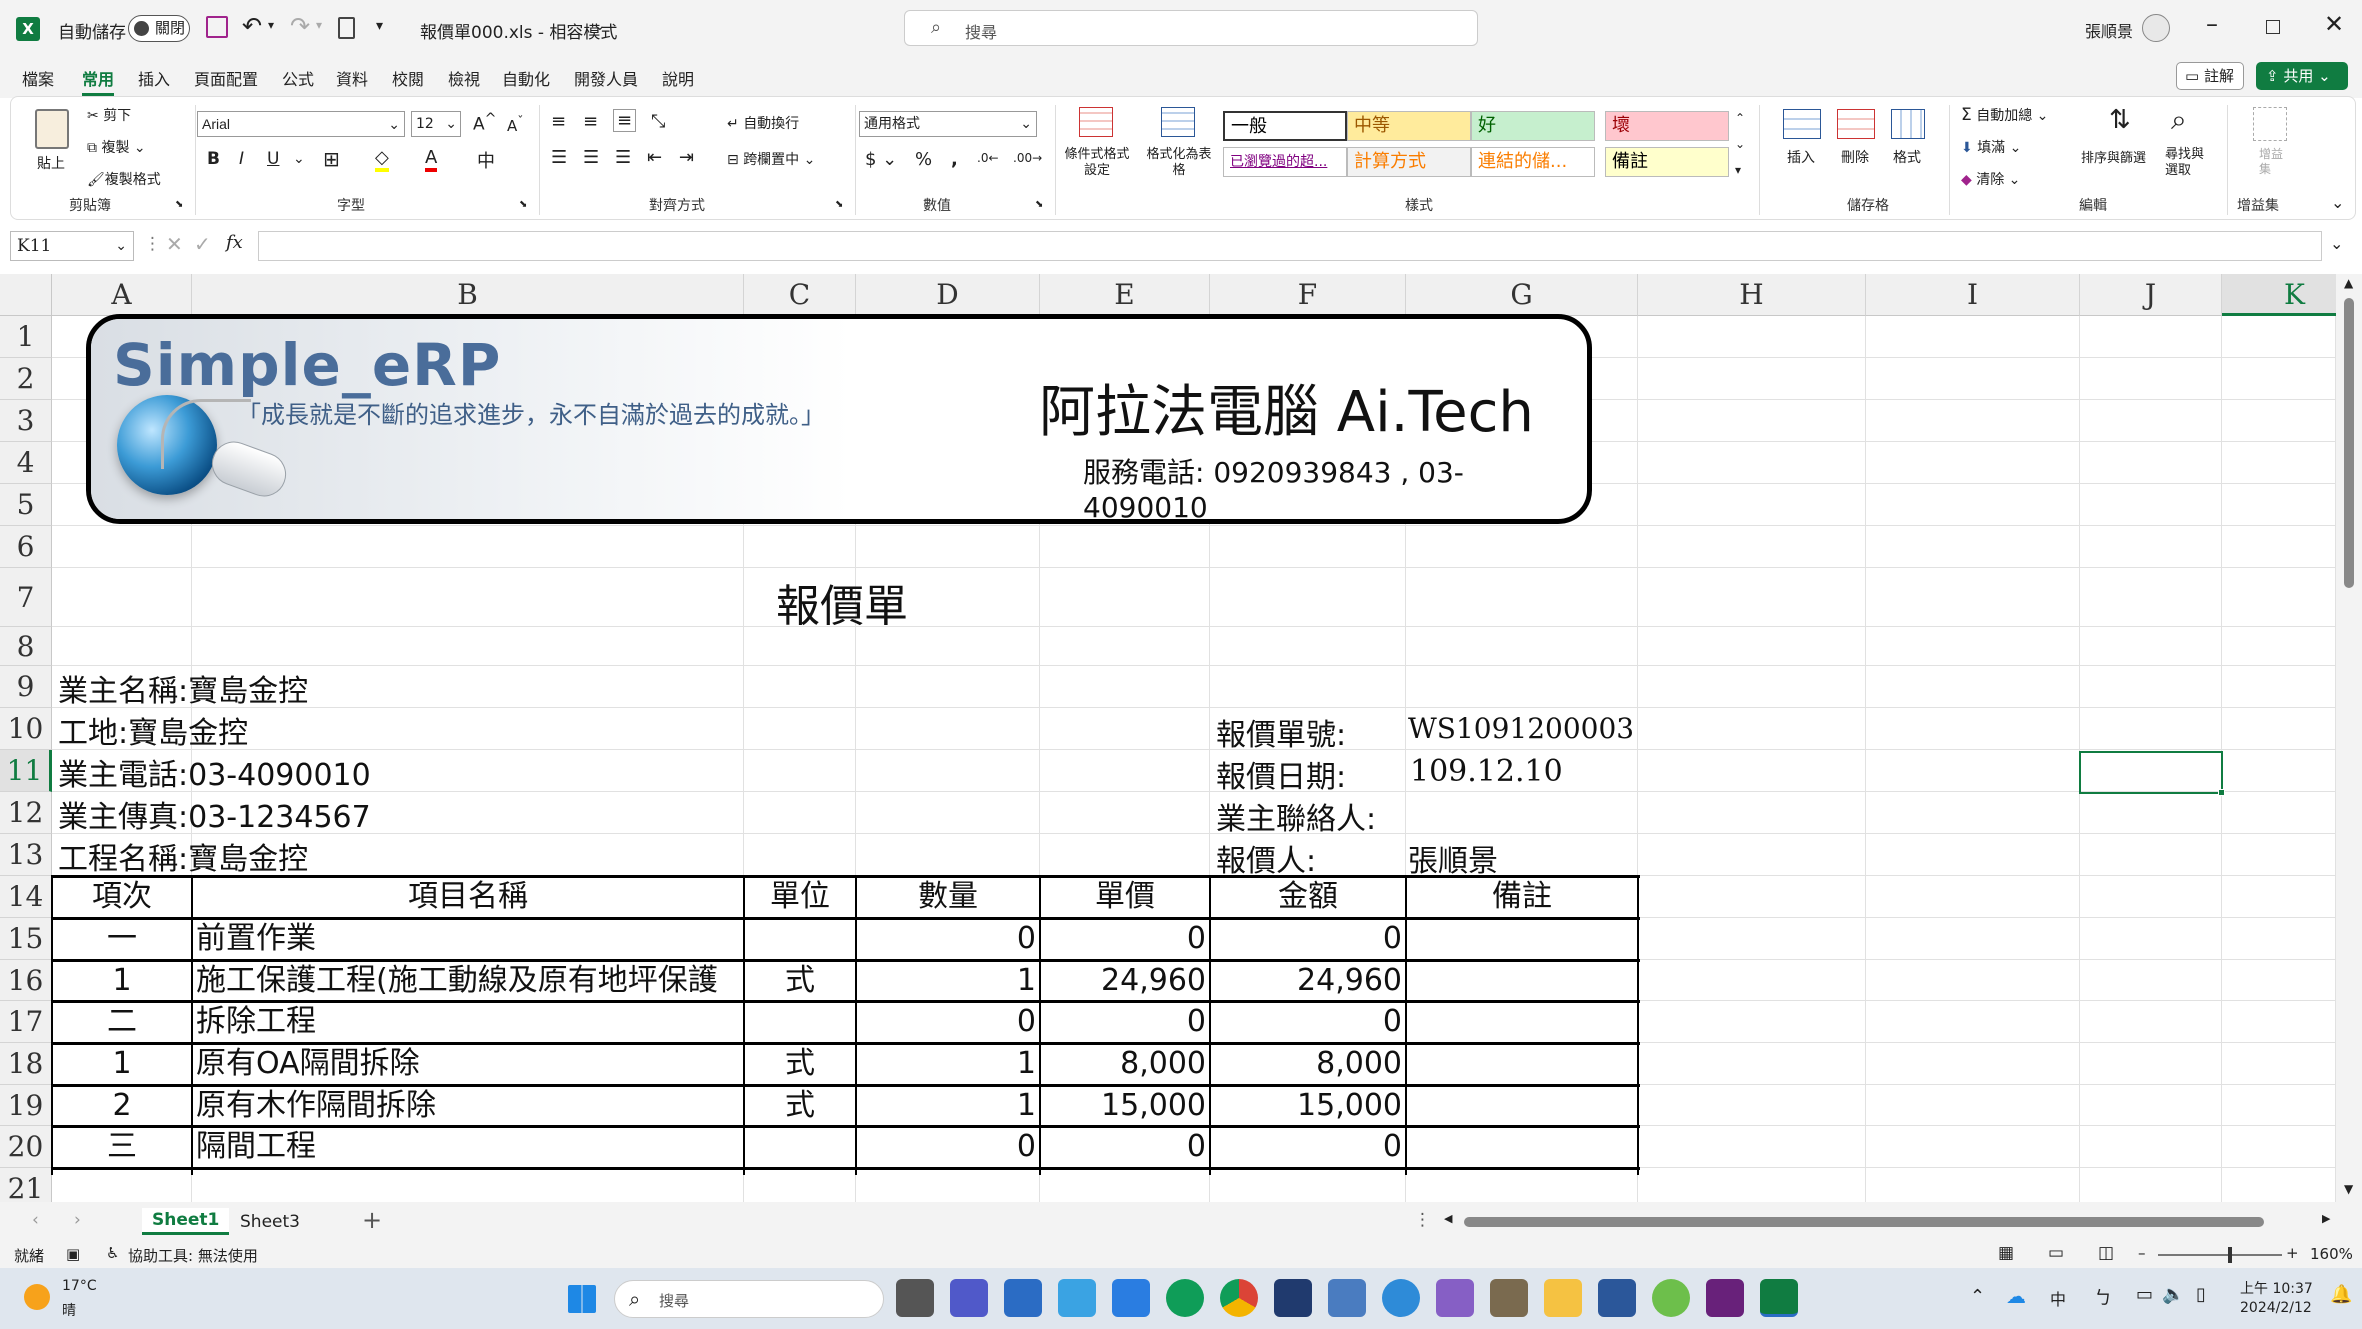  I want to click on notepad-icon, so click(1023, 1298).